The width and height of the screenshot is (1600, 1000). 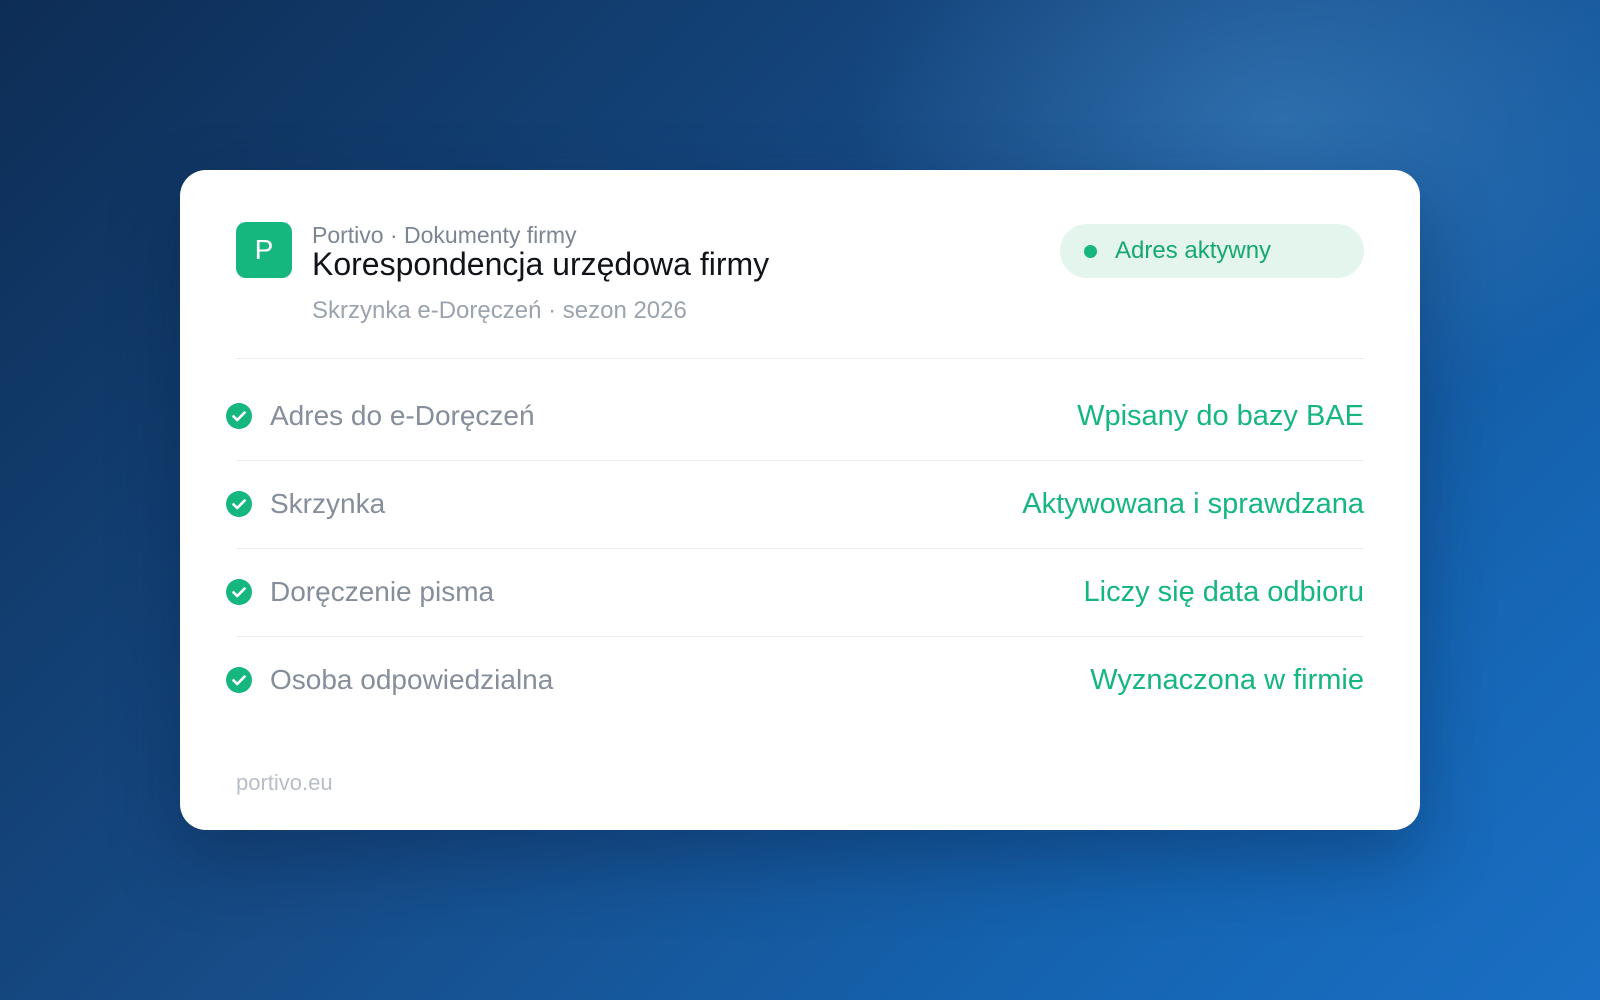 I want to click on checklist-row: Osoba odpowiedzialna Wyznaczona w firmie, so click(x=795, y=680).